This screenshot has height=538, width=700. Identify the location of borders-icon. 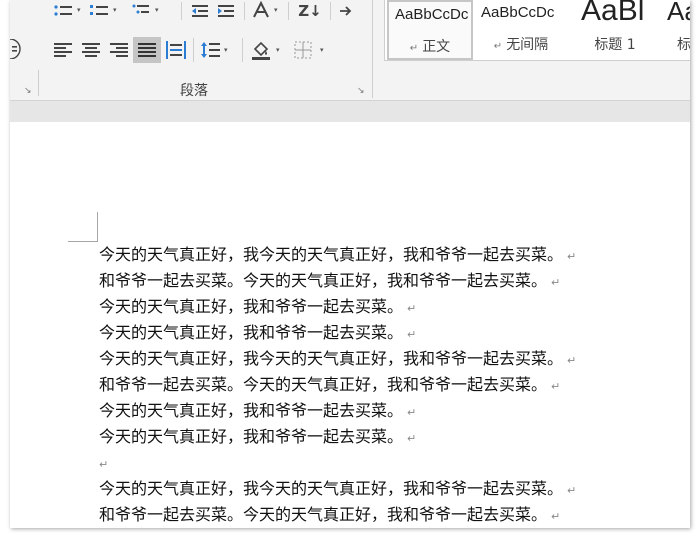
(303, 50).